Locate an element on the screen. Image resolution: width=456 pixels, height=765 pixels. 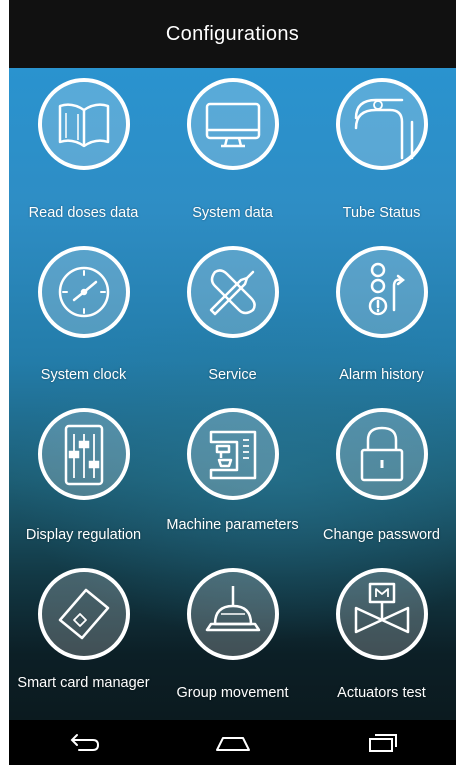
wrench-screwdriver-icon is located at coordinates (233, 292).